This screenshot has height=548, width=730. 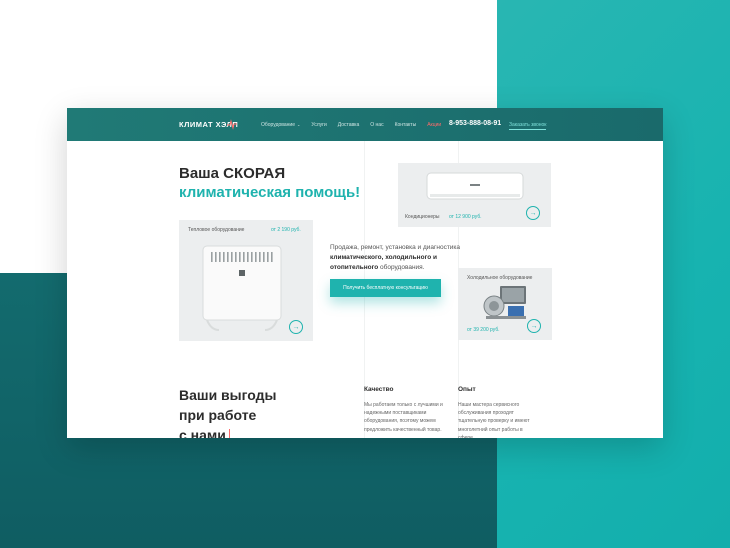 What do you see at coordinates (475, 186) in the screenshot?
I see `air-conditioner-image` at bounding box center [475, 186].